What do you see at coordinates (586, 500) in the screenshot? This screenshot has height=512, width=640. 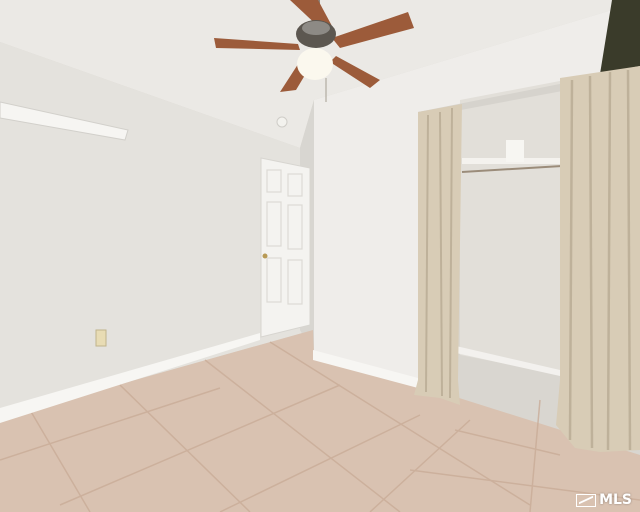 I see `mls-logo-icon` at bounding box center [586, 500].